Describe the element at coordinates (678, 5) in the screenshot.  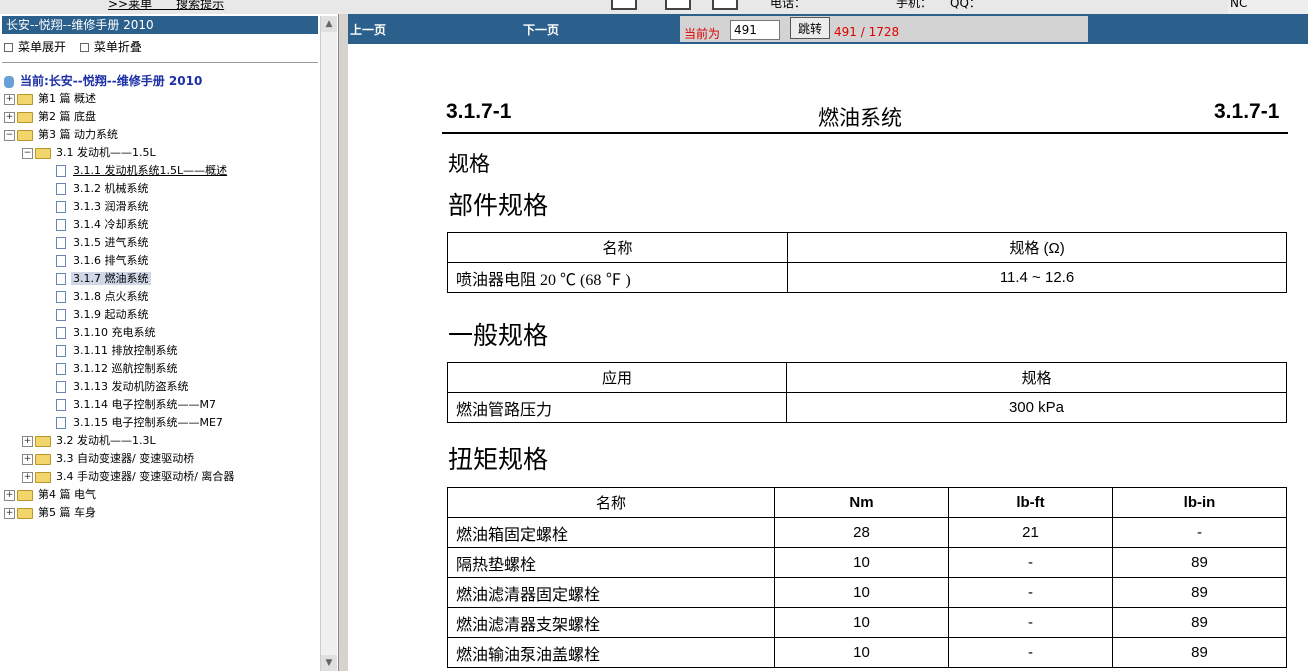
I see `toolbar-split-icon` at that location.